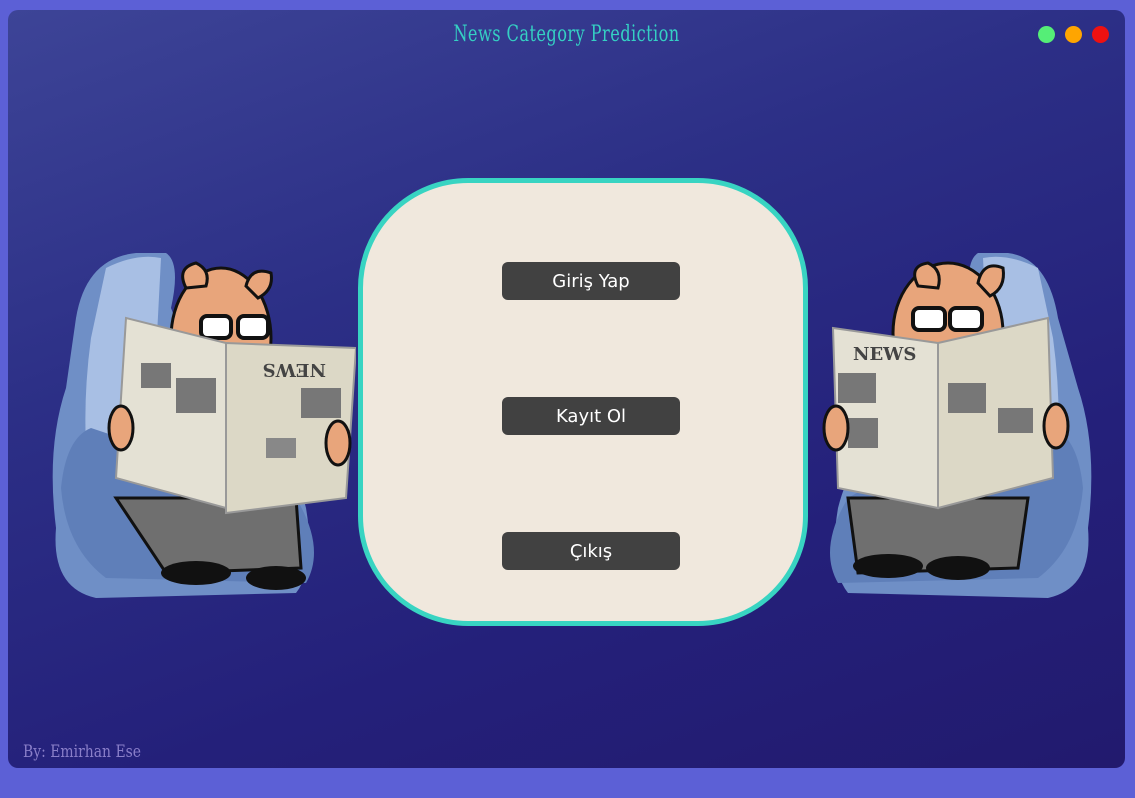 The image size is (1135, 798). What do you see at coordinates (294, 369) in the screenshot?
I see `left-news-text: NEWS` at bounding box center [294, 369].